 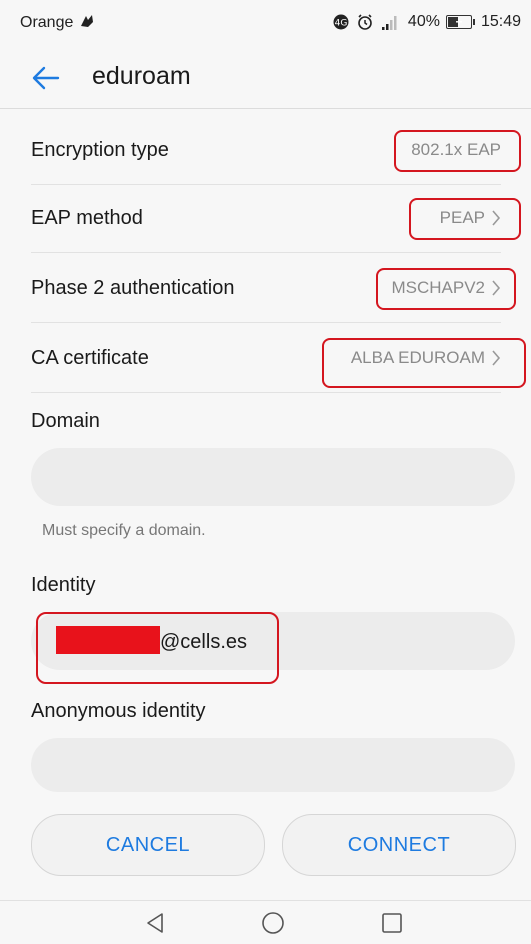 What do you see at coordinates (423, 21) in the screenshot?
I see `battery-percent: 40%` at bounding box center [423, 21].